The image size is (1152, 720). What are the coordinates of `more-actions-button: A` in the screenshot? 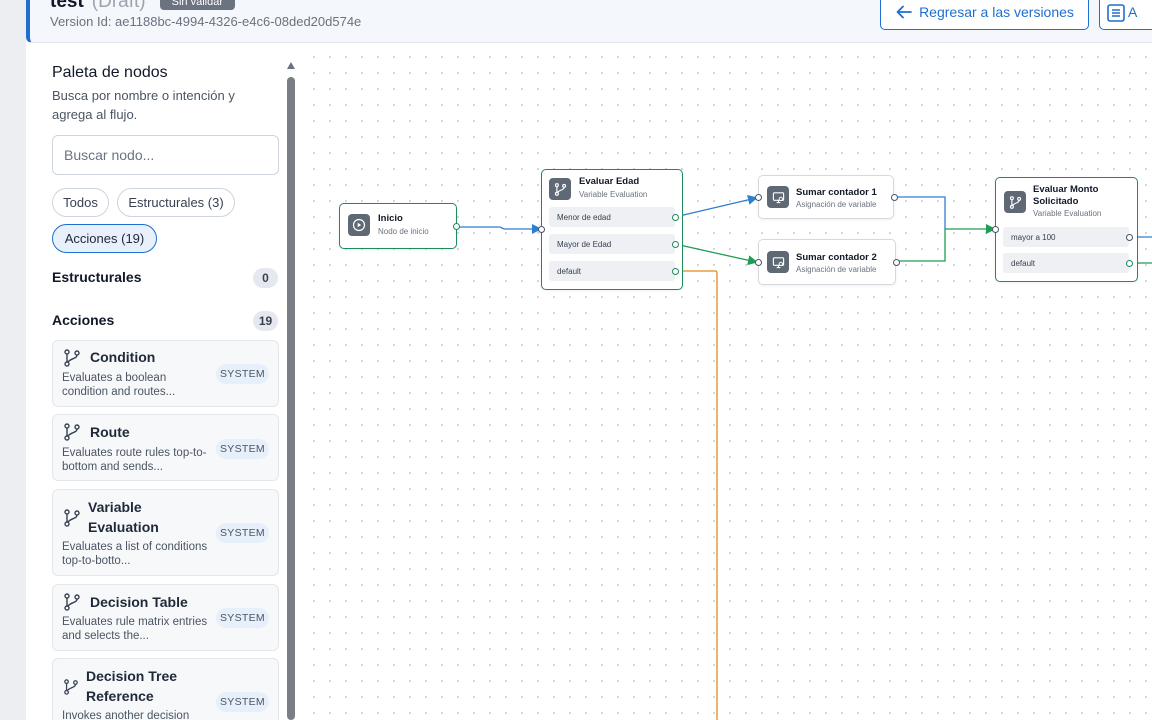 It's located at (1125, 15).